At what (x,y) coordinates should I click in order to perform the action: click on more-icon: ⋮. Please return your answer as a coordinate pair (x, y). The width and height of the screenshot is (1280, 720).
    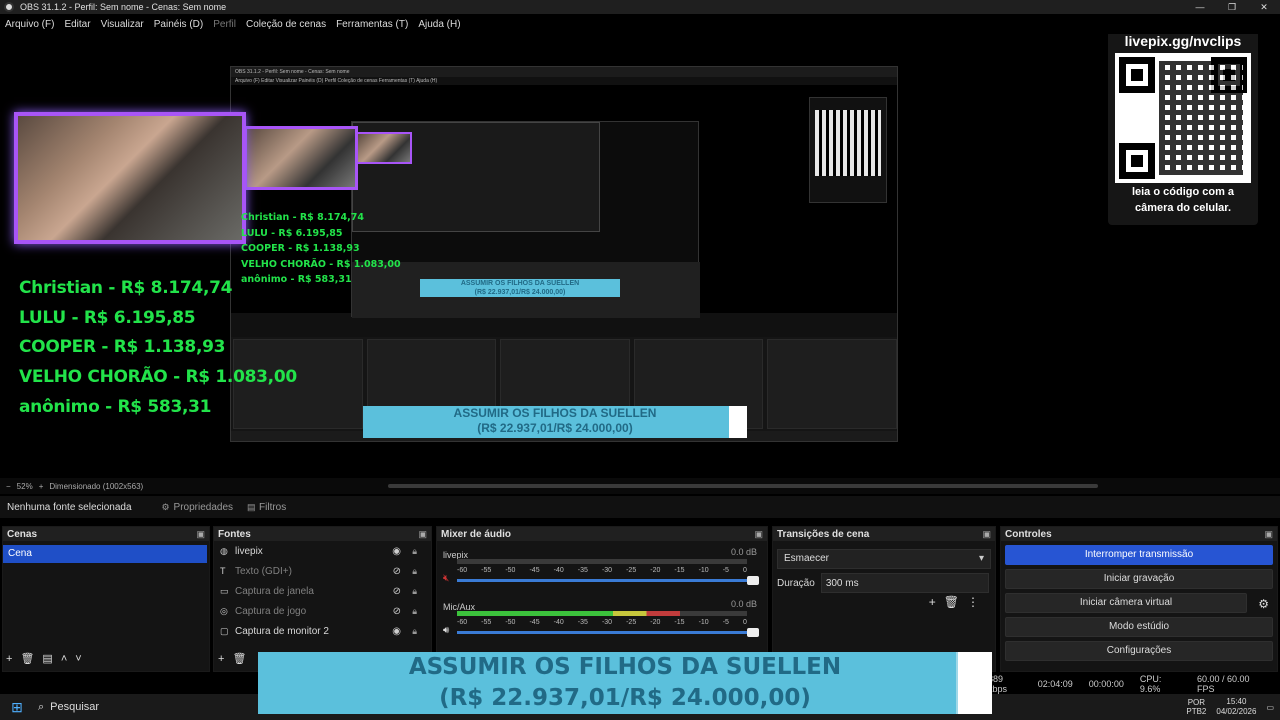
    Looking at the image, I should click on (977, 602).